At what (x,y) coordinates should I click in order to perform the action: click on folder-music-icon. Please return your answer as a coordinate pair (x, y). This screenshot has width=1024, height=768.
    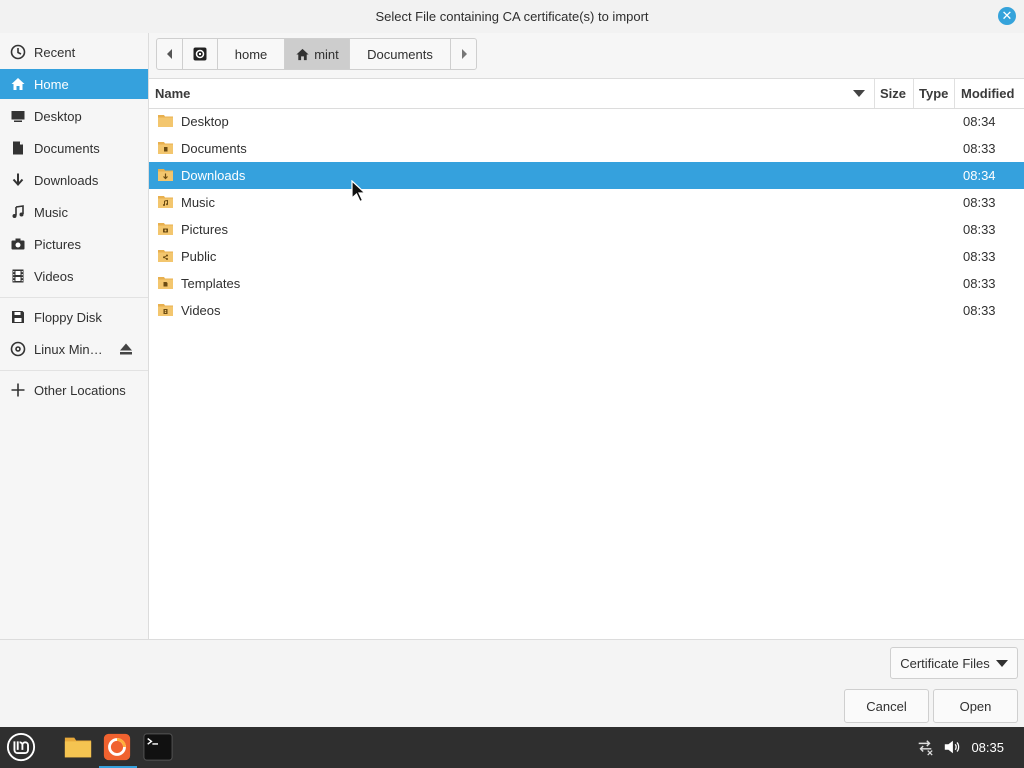
    Looking at the image, I should click on (165, 202).